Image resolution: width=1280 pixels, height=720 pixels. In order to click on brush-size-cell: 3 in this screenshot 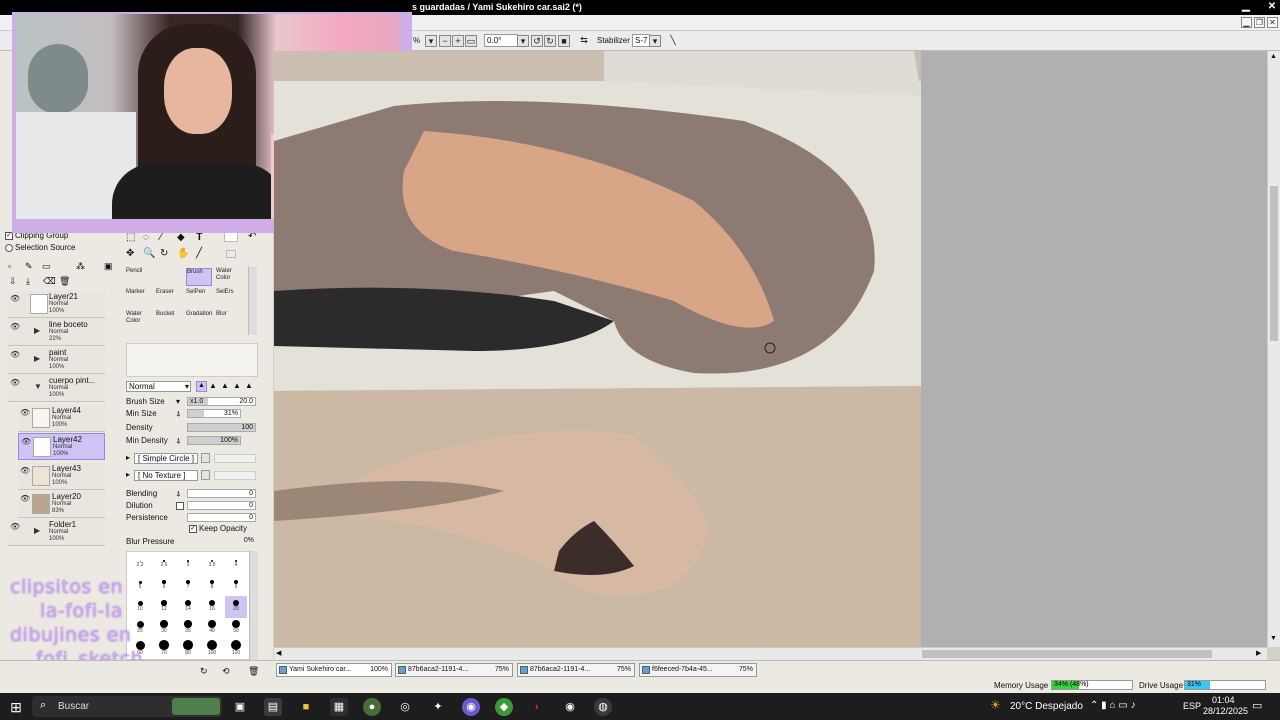, I will do `click(188, 565)`.